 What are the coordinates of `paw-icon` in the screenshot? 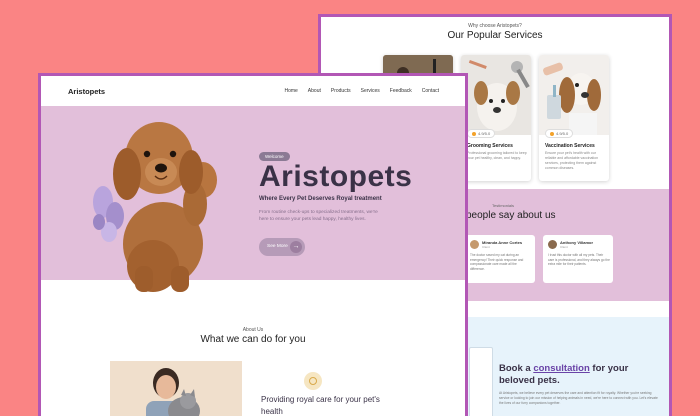 It's located at (313, 381).